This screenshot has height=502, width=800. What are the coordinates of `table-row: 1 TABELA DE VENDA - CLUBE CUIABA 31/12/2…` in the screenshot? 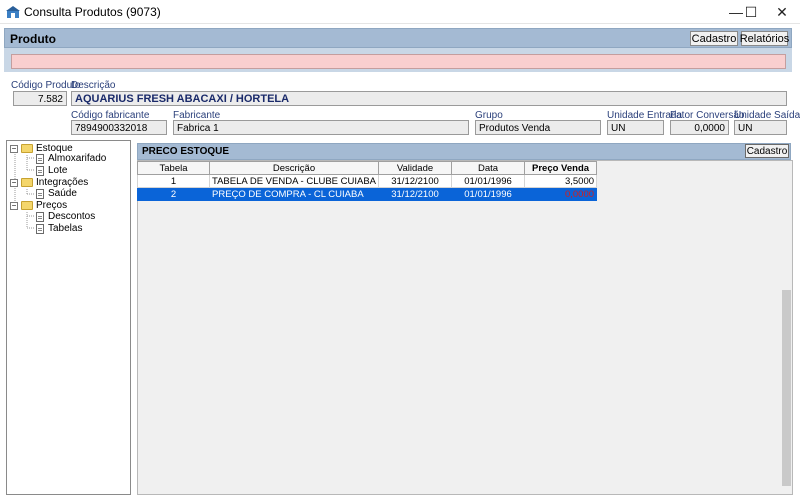 It's located at (367, 181).